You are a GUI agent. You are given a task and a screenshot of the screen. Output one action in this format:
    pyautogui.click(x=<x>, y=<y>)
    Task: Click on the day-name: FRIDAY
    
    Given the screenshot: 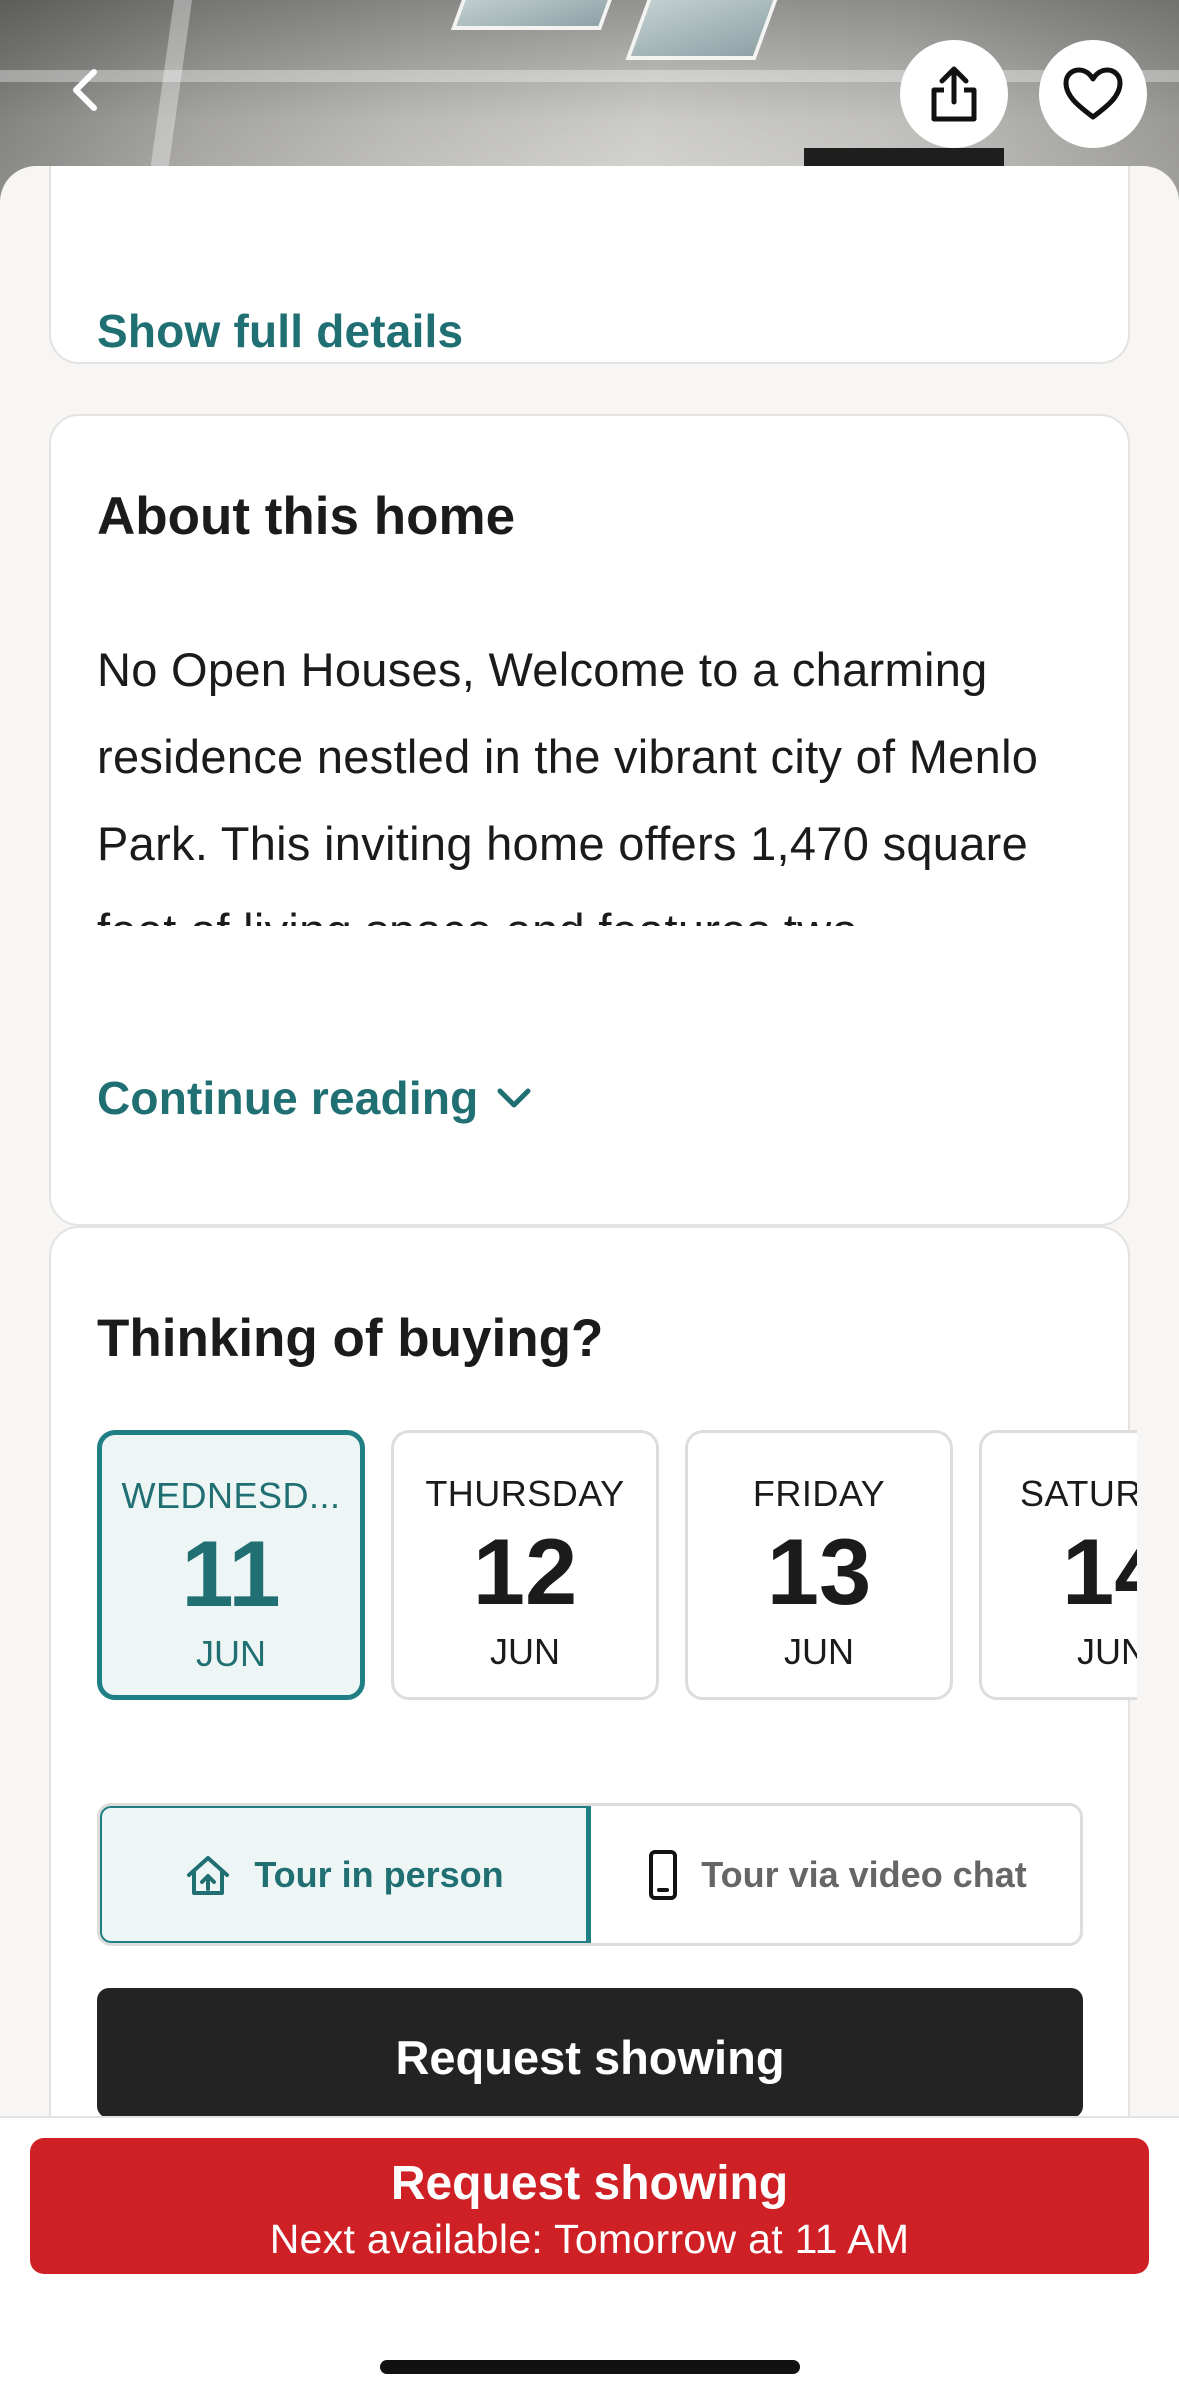 What is the action you would take?
    pyautogui.click(x=819, y=1493)
    